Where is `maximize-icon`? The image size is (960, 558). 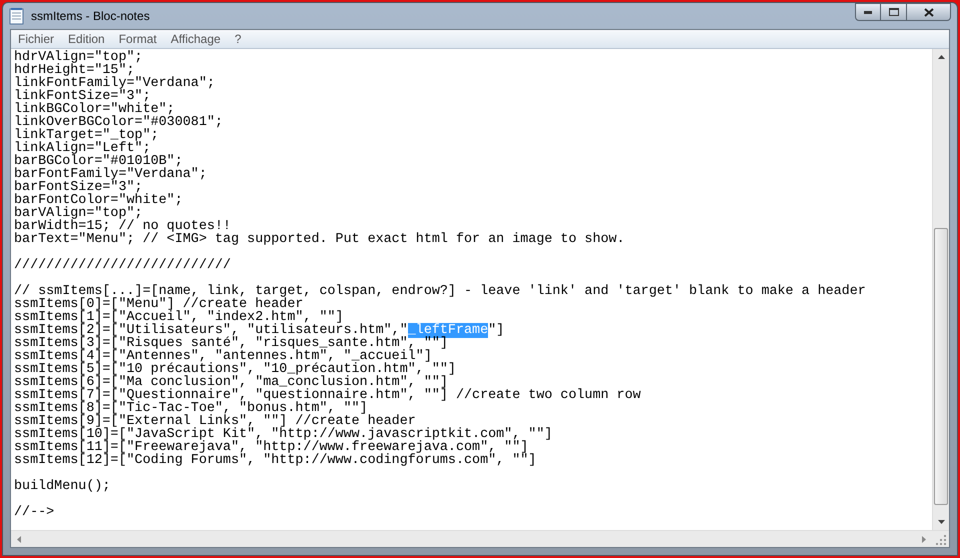
maximize-icon is located at coordinates (893, 12).